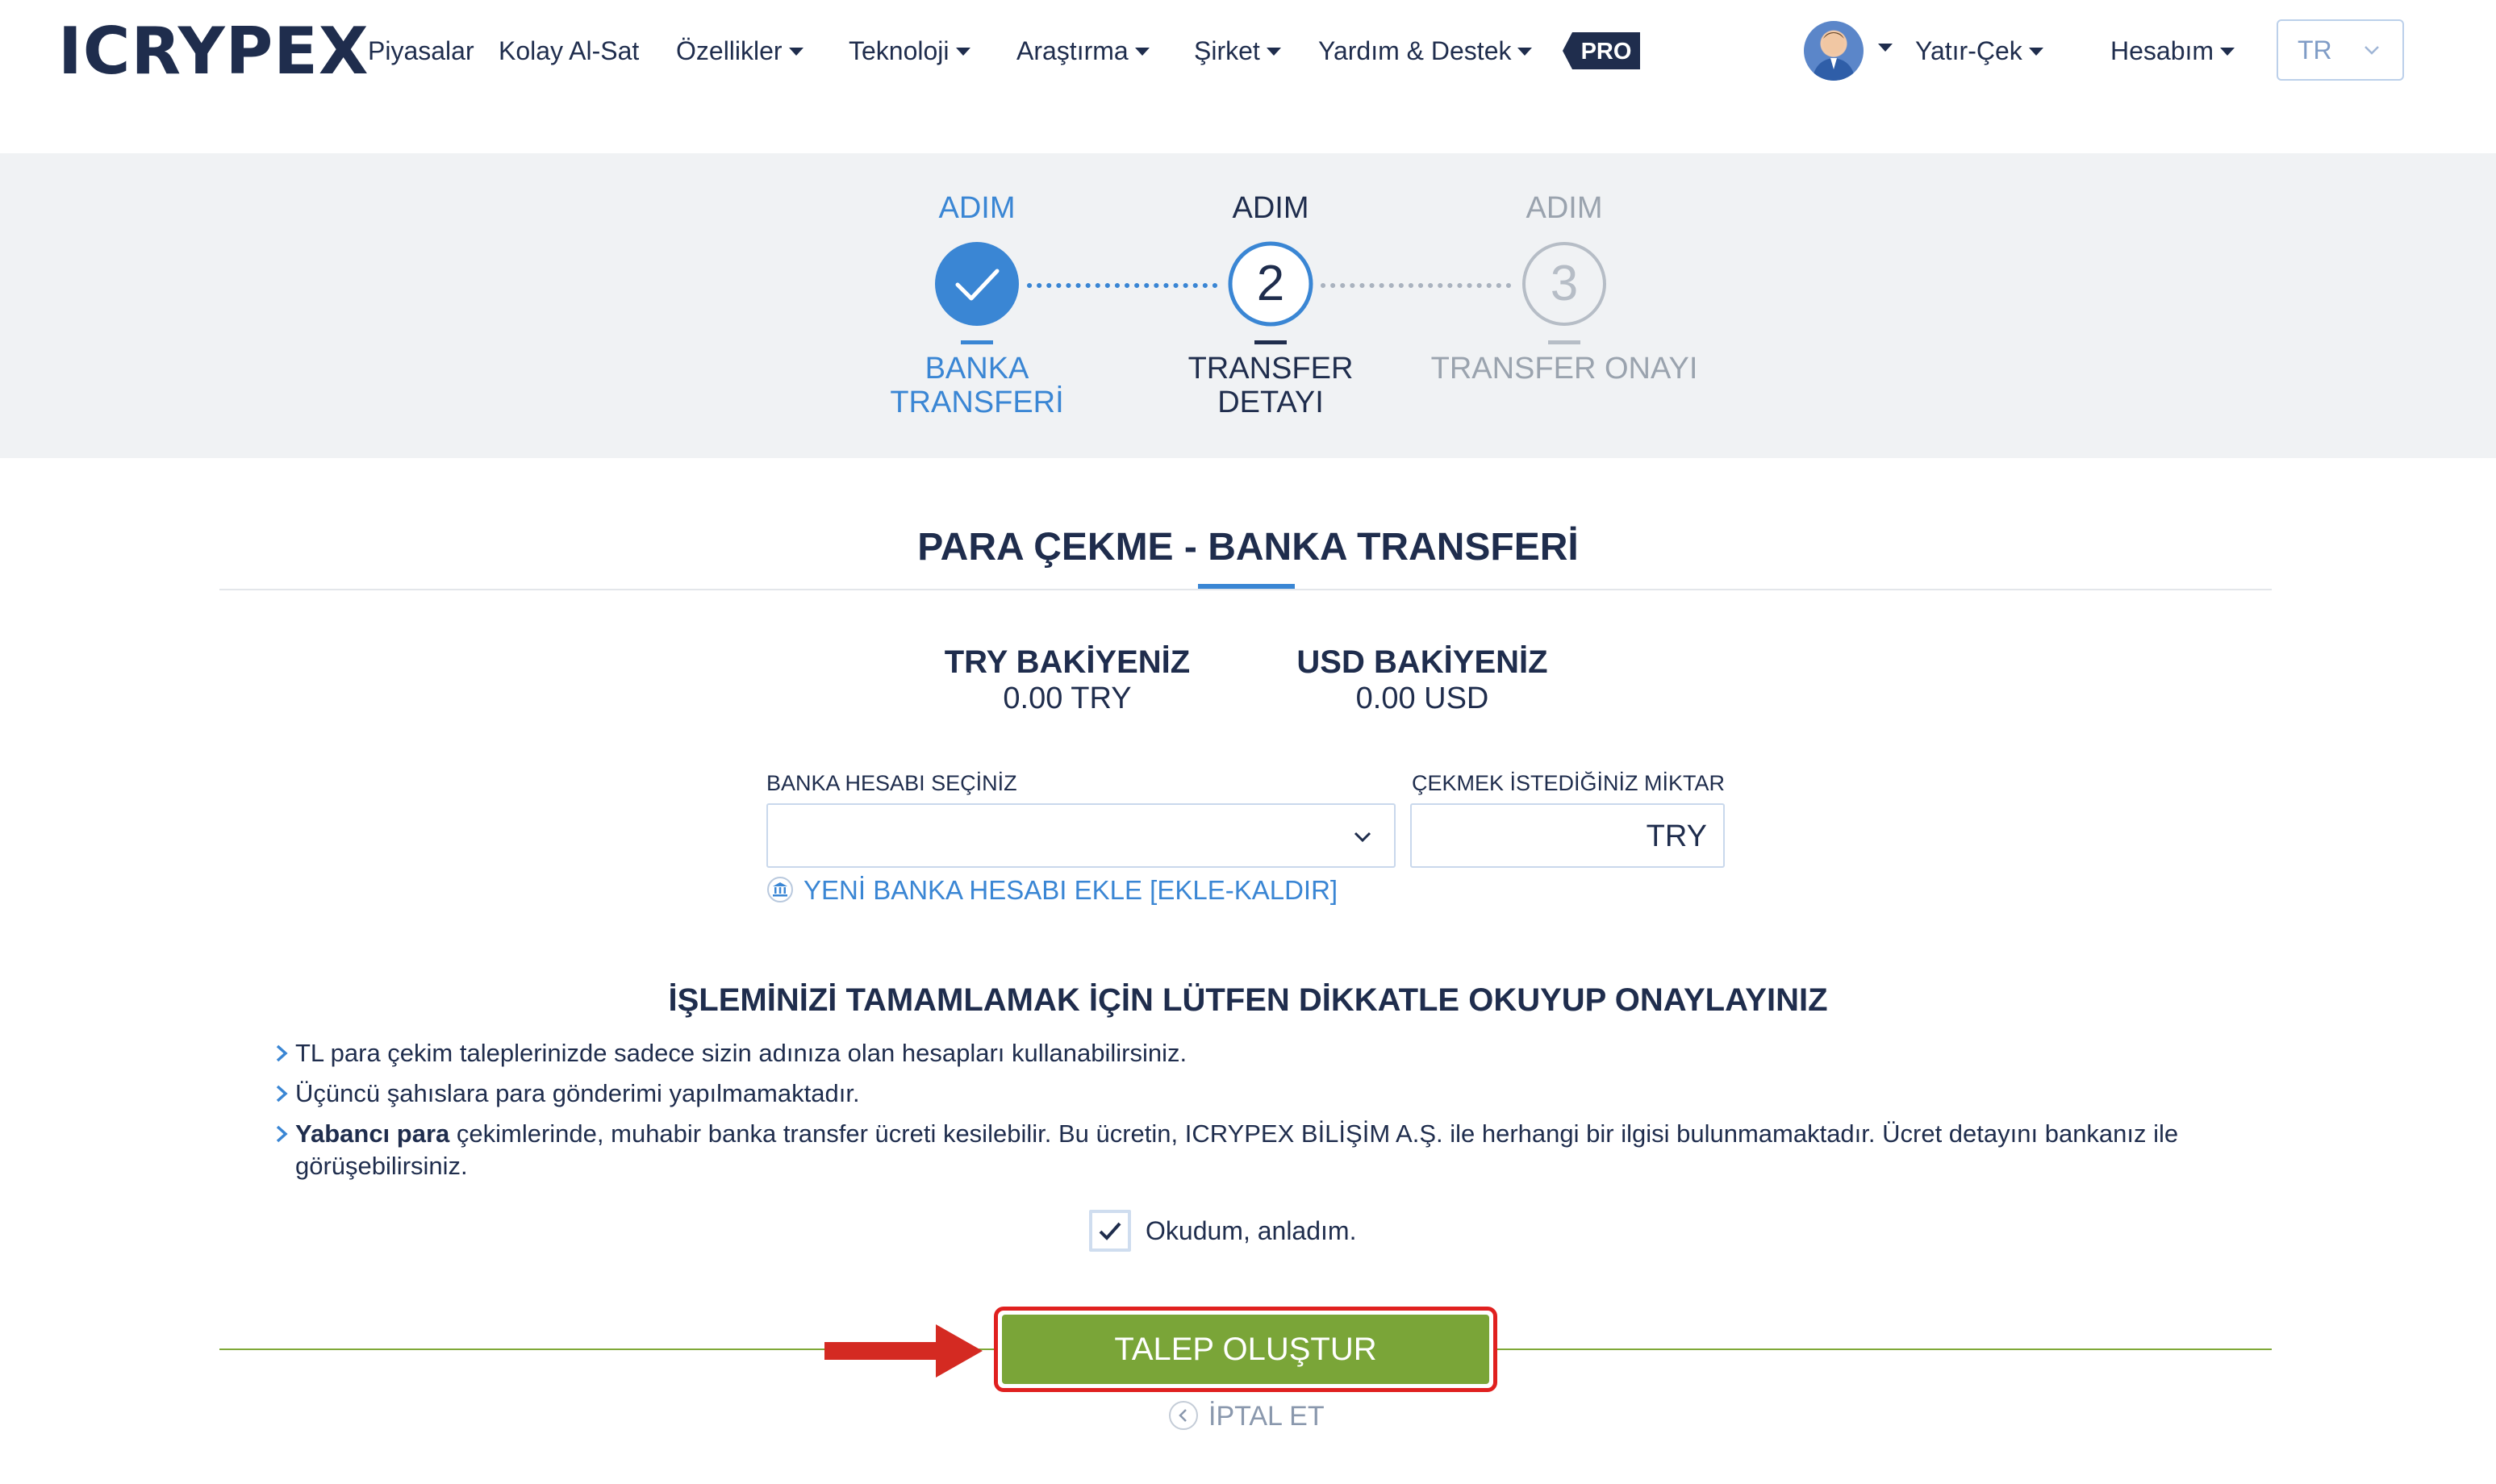 This screenshot has width=2496, height=1484. What do you see at coordinates (1072, 50) in the screenshot?
I see `nav-label: Araştırma` at bounding box center [1072, 50].